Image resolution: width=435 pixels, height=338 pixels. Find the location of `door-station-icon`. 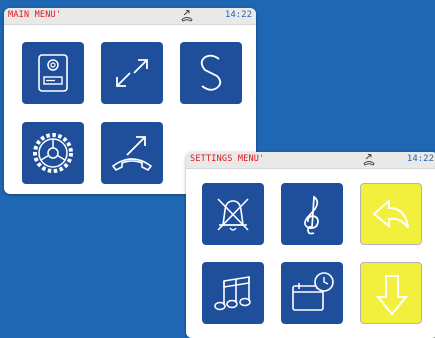

door-station-icon is located at coordinates (53, 73).